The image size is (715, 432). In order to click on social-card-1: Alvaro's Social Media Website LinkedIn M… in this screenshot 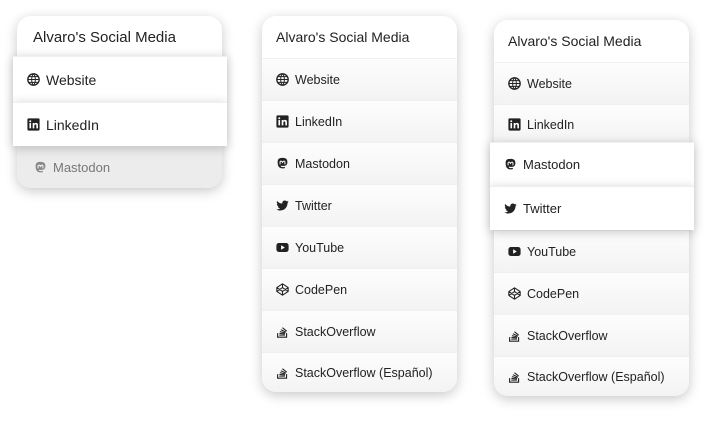, I will do `click(120, 102)`.